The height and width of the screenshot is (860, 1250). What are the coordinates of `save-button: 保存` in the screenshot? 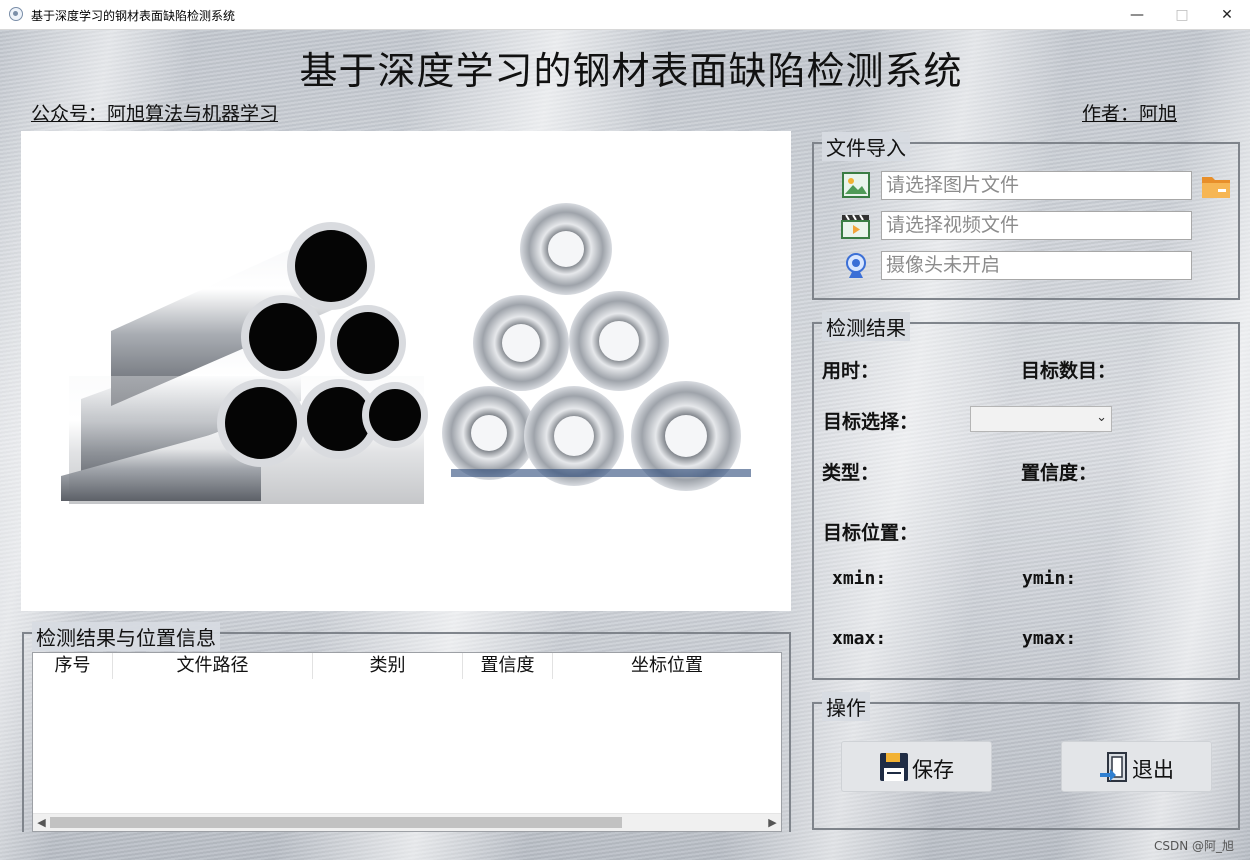 It's located at (916, 766).